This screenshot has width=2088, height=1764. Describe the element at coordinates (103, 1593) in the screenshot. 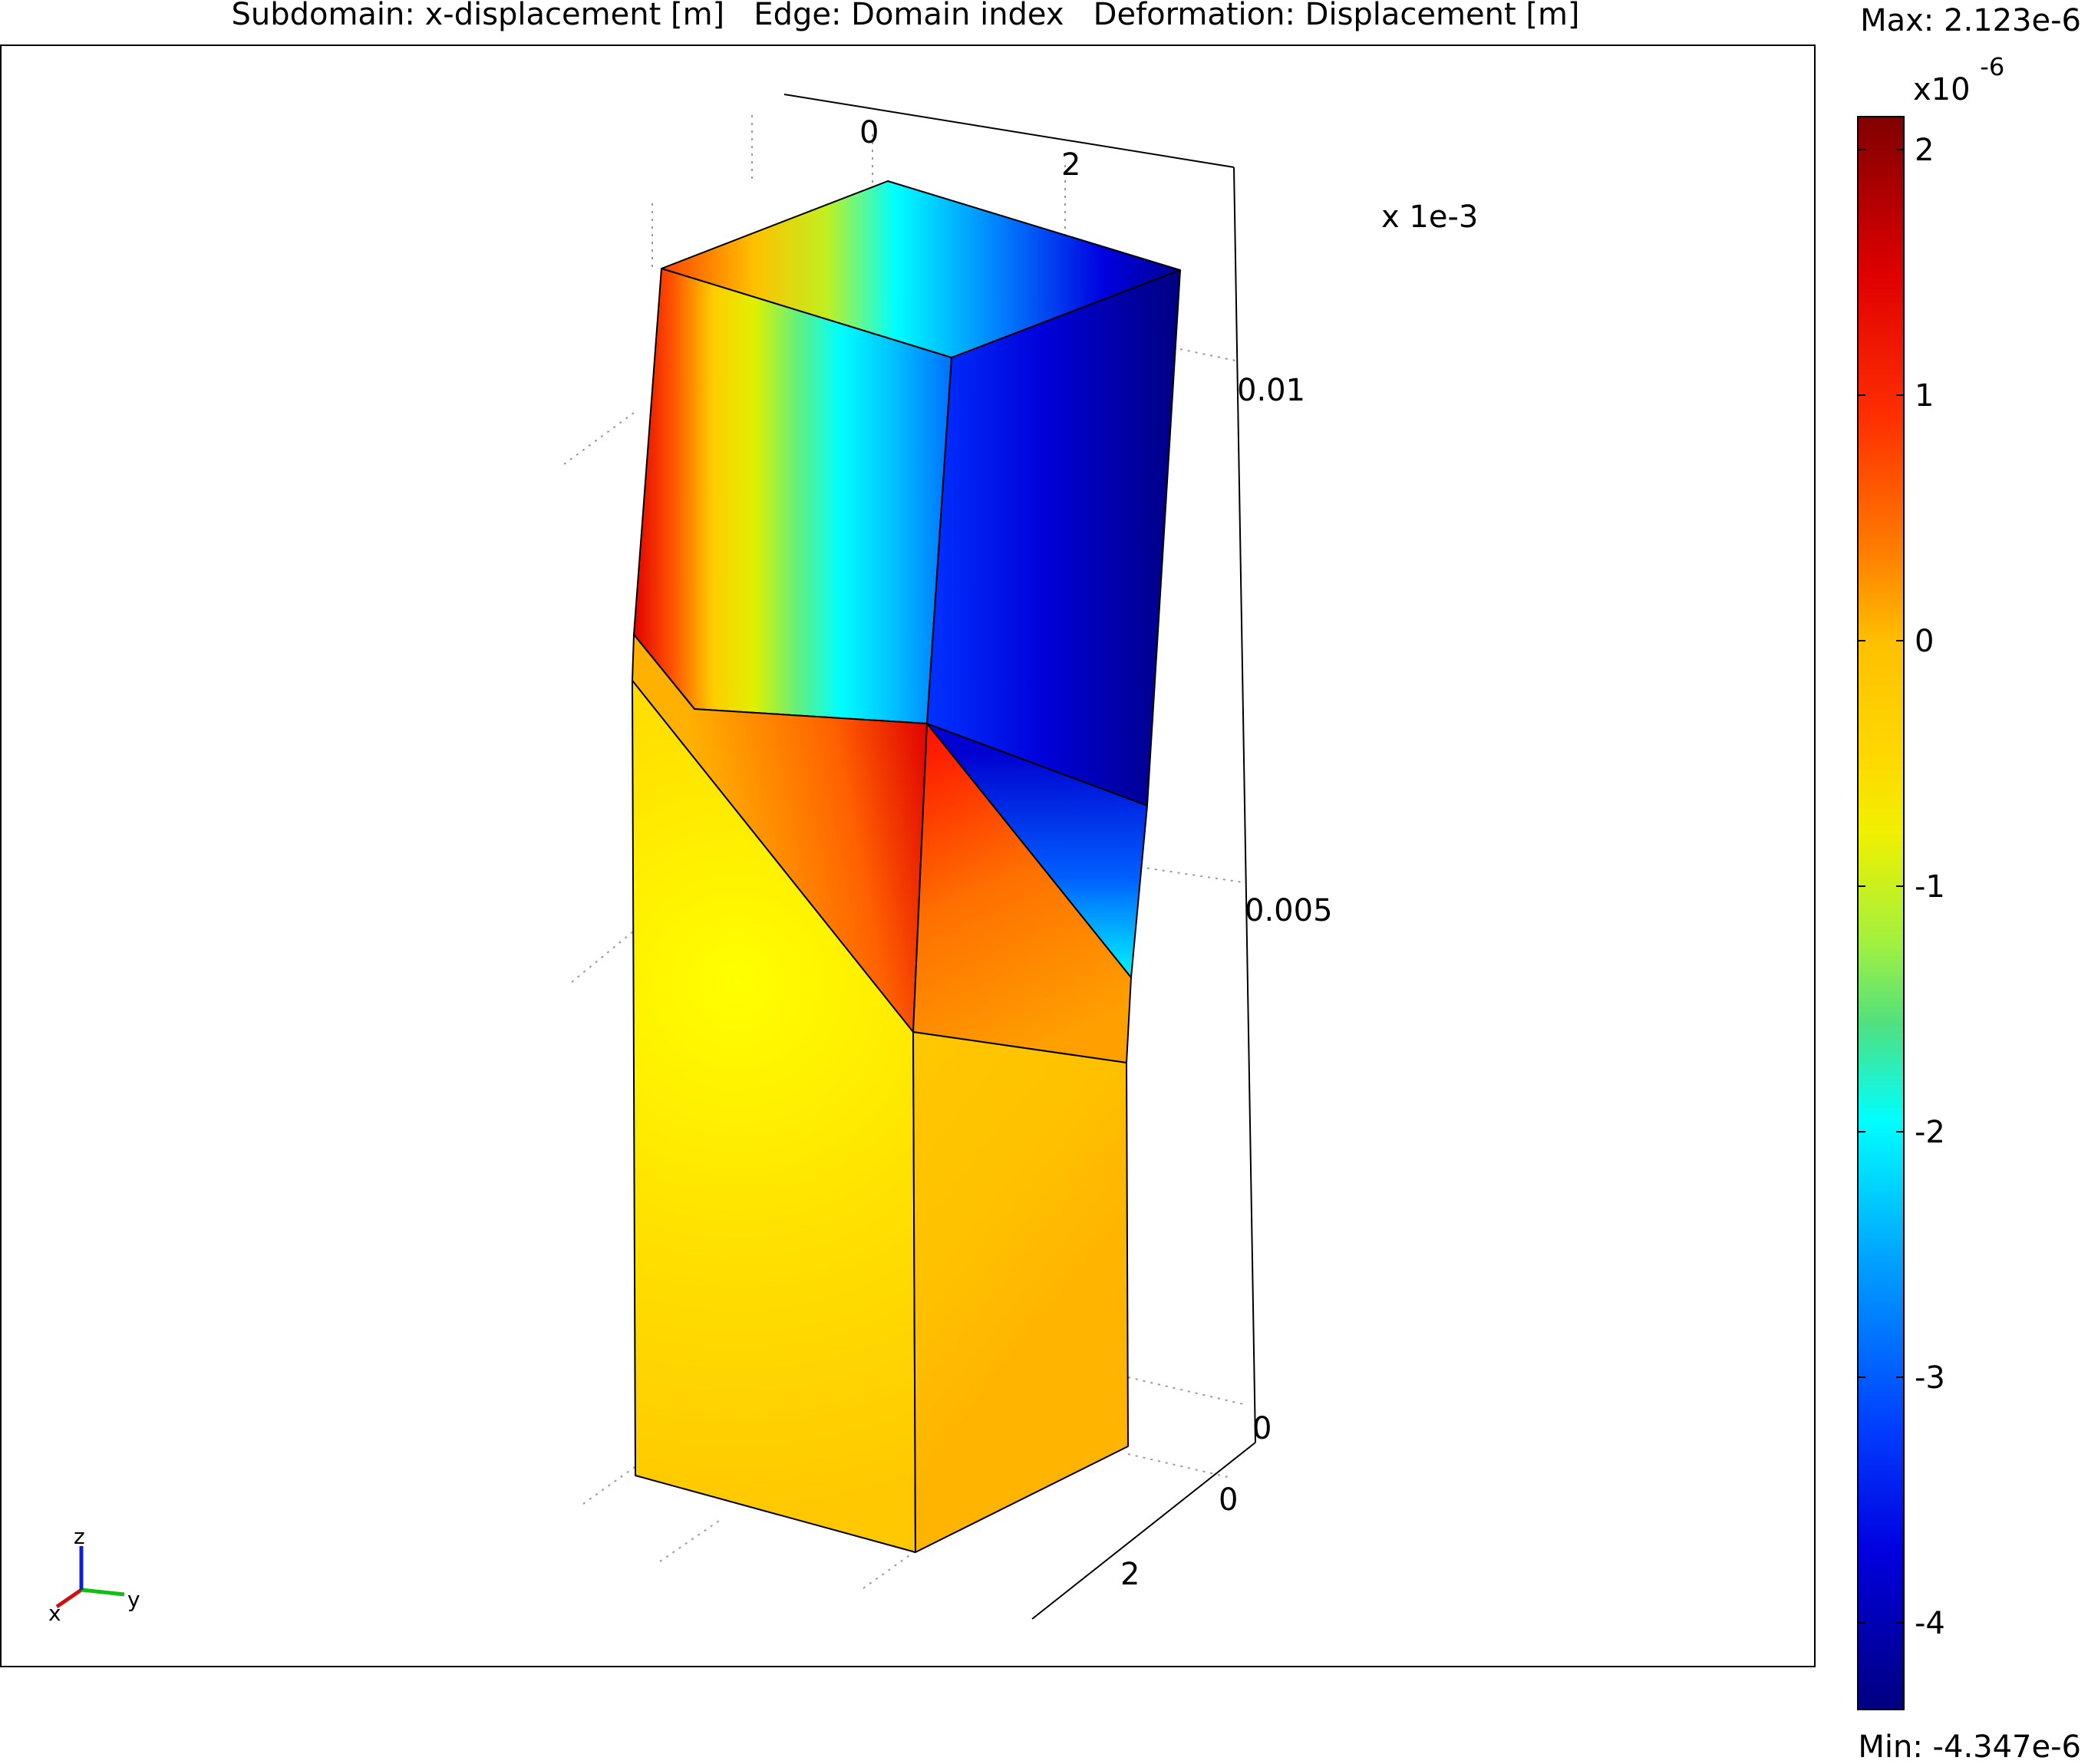

I see `triad-y-axis` at that location.